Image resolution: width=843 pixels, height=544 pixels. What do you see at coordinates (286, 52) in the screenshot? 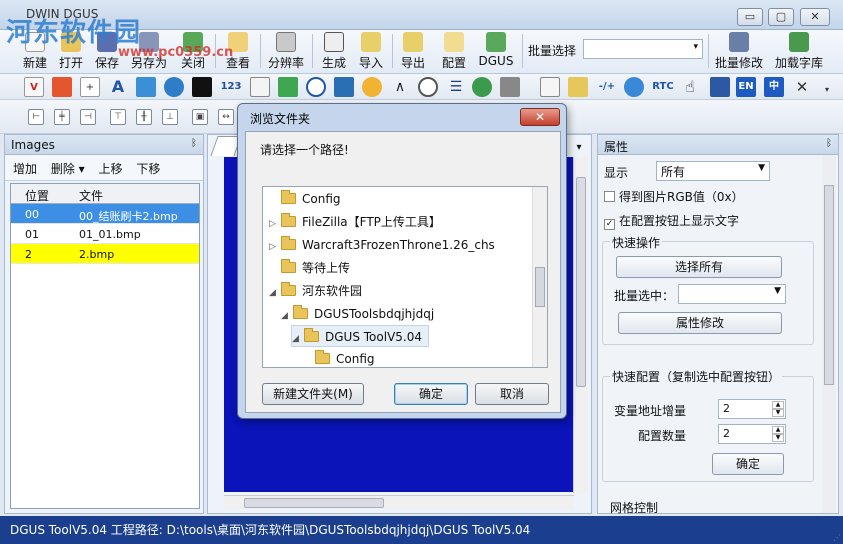
I see `resolution-button: 分辨率` at bounding box center [286, 52].